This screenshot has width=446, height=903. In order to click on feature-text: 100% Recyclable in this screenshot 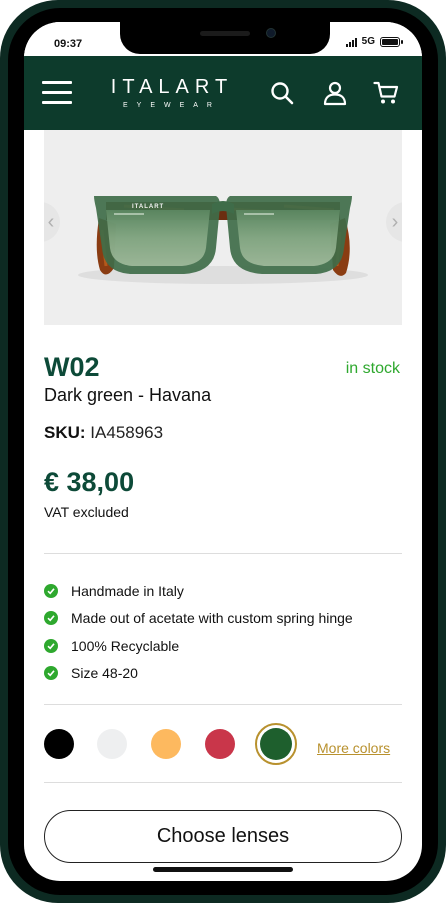, I will do `click(125, 645)`.